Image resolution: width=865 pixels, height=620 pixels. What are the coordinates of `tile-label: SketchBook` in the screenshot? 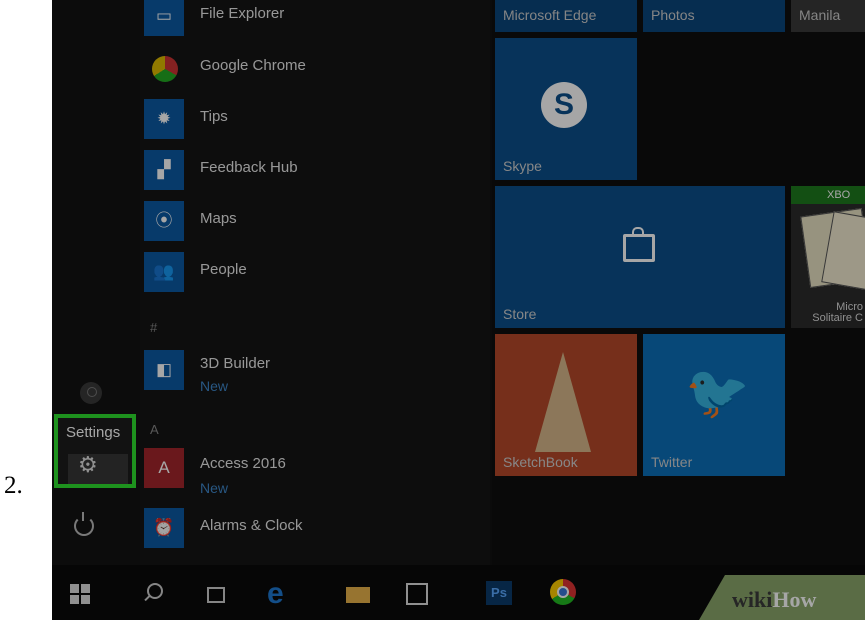 It's located at (540, 462).